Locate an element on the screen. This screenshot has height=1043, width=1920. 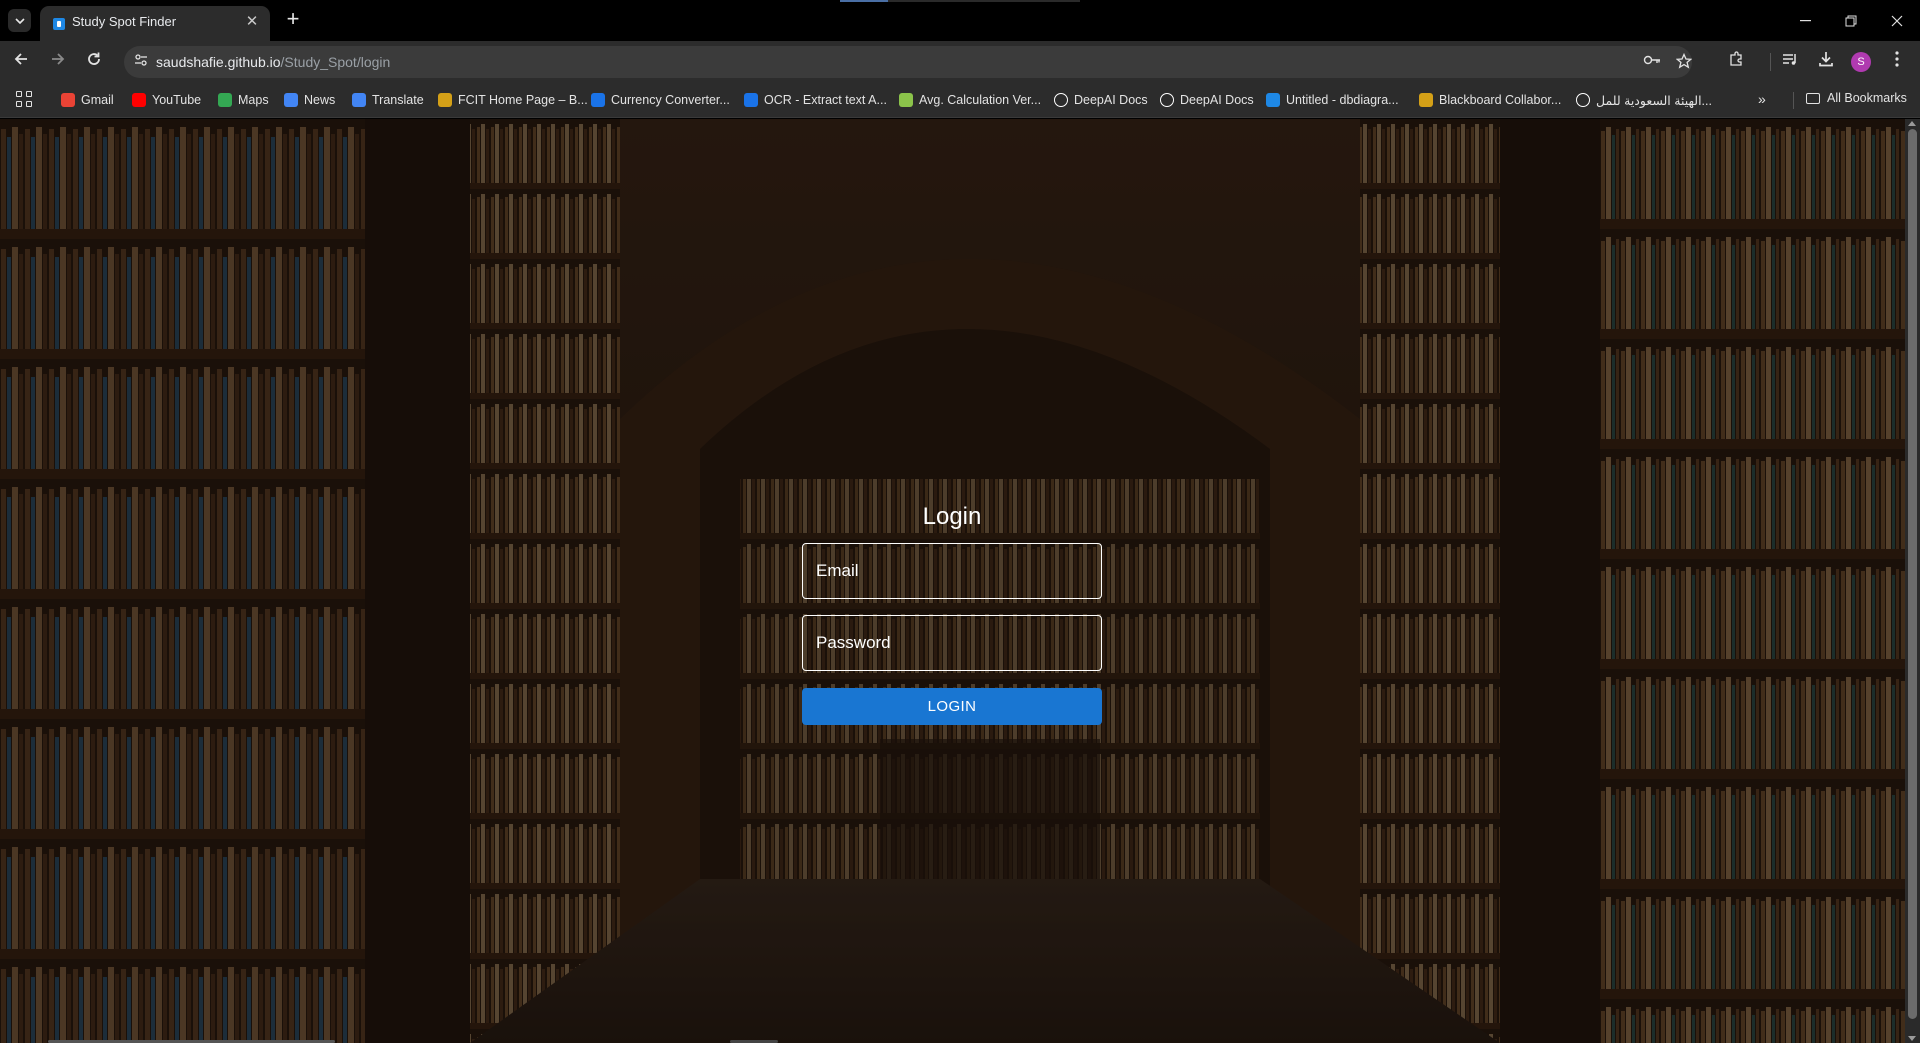
email-field is located at coordinates (952, 571).